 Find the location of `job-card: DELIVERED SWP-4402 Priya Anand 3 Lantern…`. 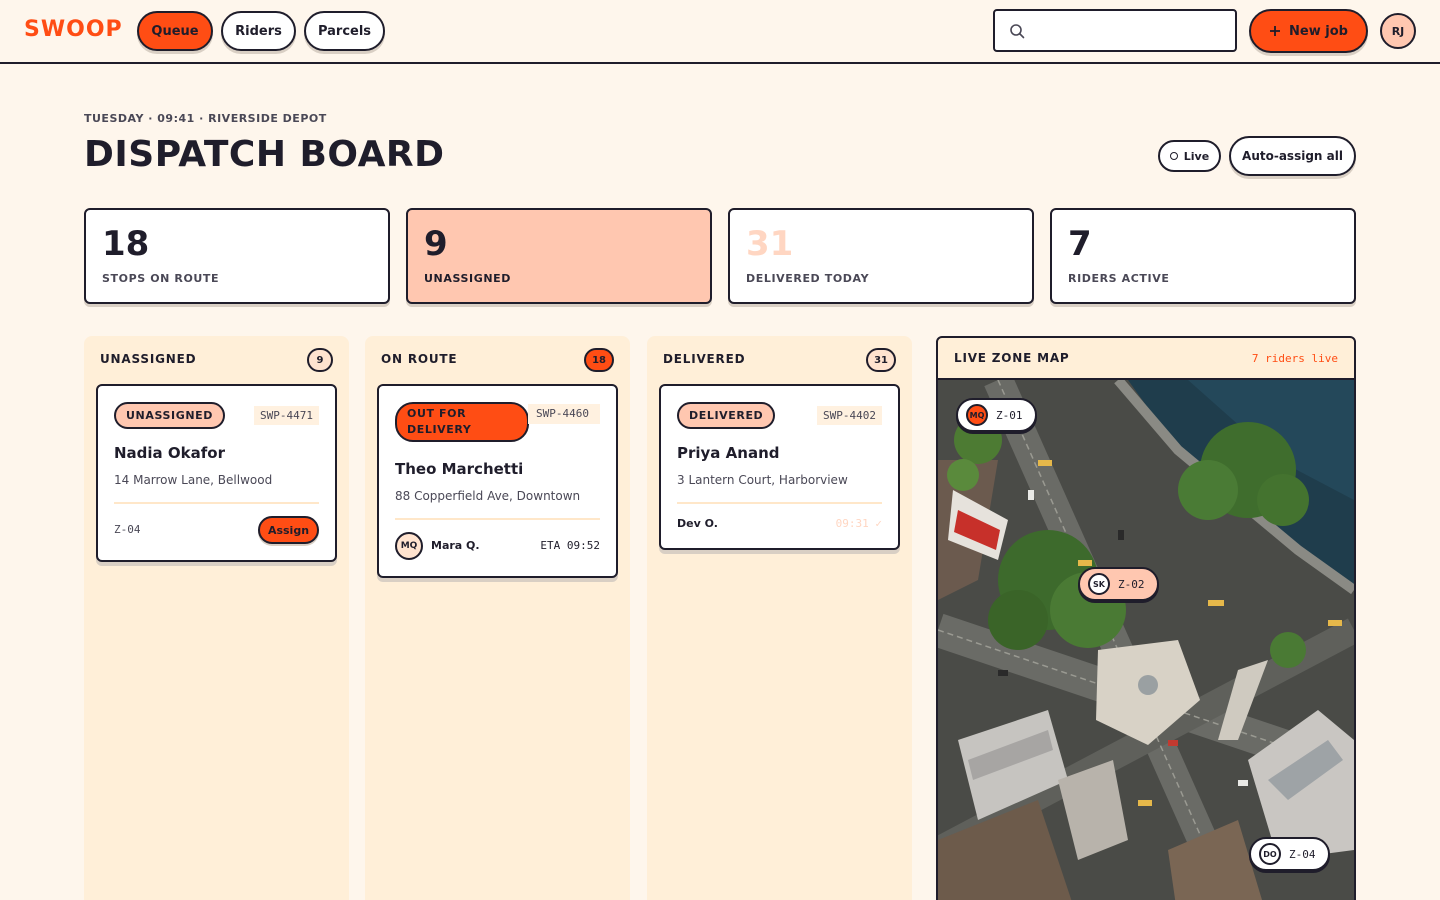

job-card: DELIVERED SWP-4402 Priya Anand 3 Lantern… is located at coordinates (779, 467).